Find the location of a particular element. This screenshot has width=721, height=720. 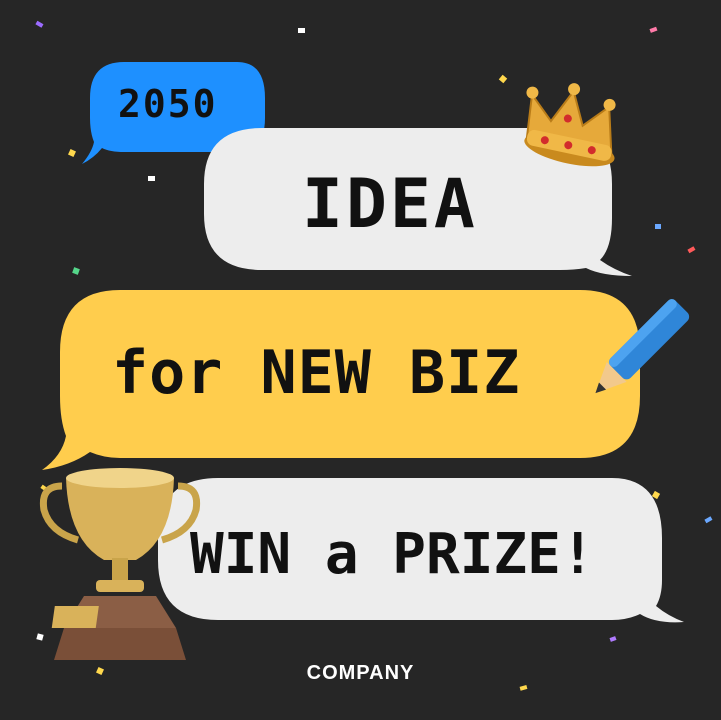

company-name: COMPANY is located at coordinates (360, 673).